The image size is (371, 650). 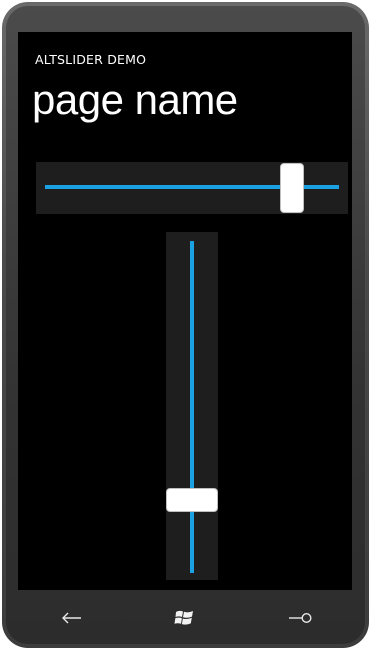 I want to click on windows-logo-icon, so click(x=183, y=617).